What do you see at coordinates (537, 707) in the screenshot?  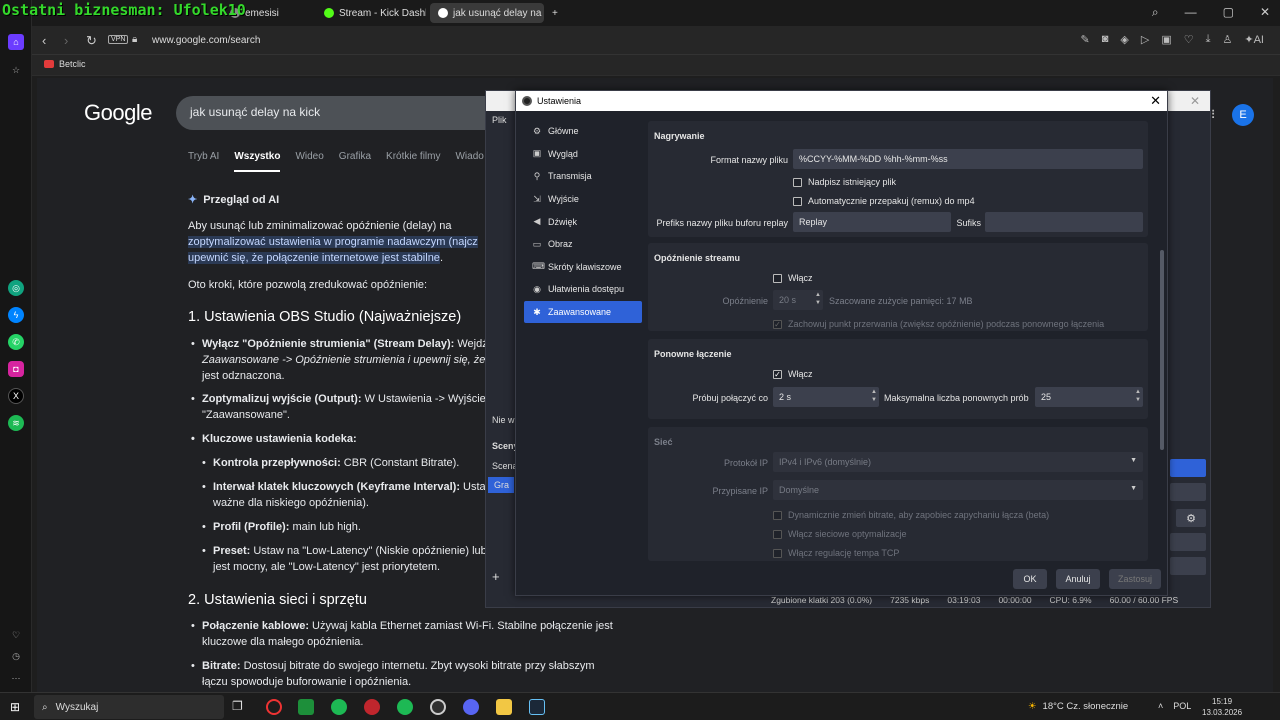 I see `steam-icon` at bounding box center [537, 707].